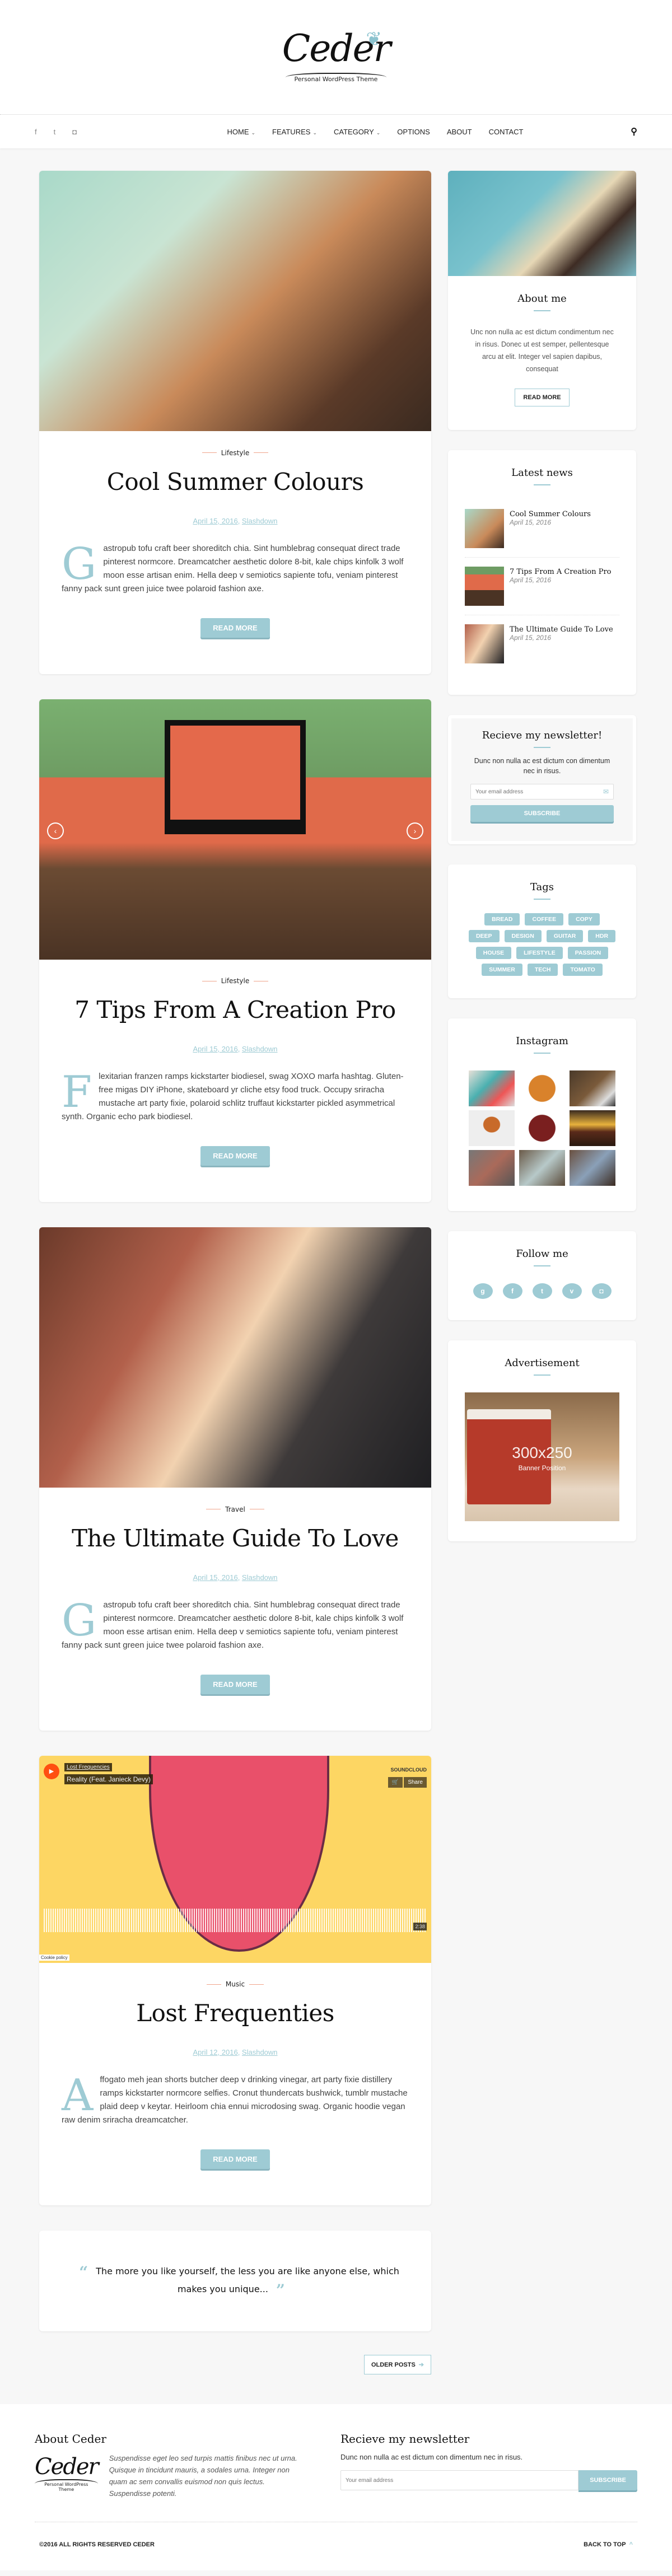 The width and height of the screenshot is (672, 2576). Describe the element at coordinates (67, 2476) in the screenshot. I see `footer-logo: Ceder Personal WordPress Theme` at that location.